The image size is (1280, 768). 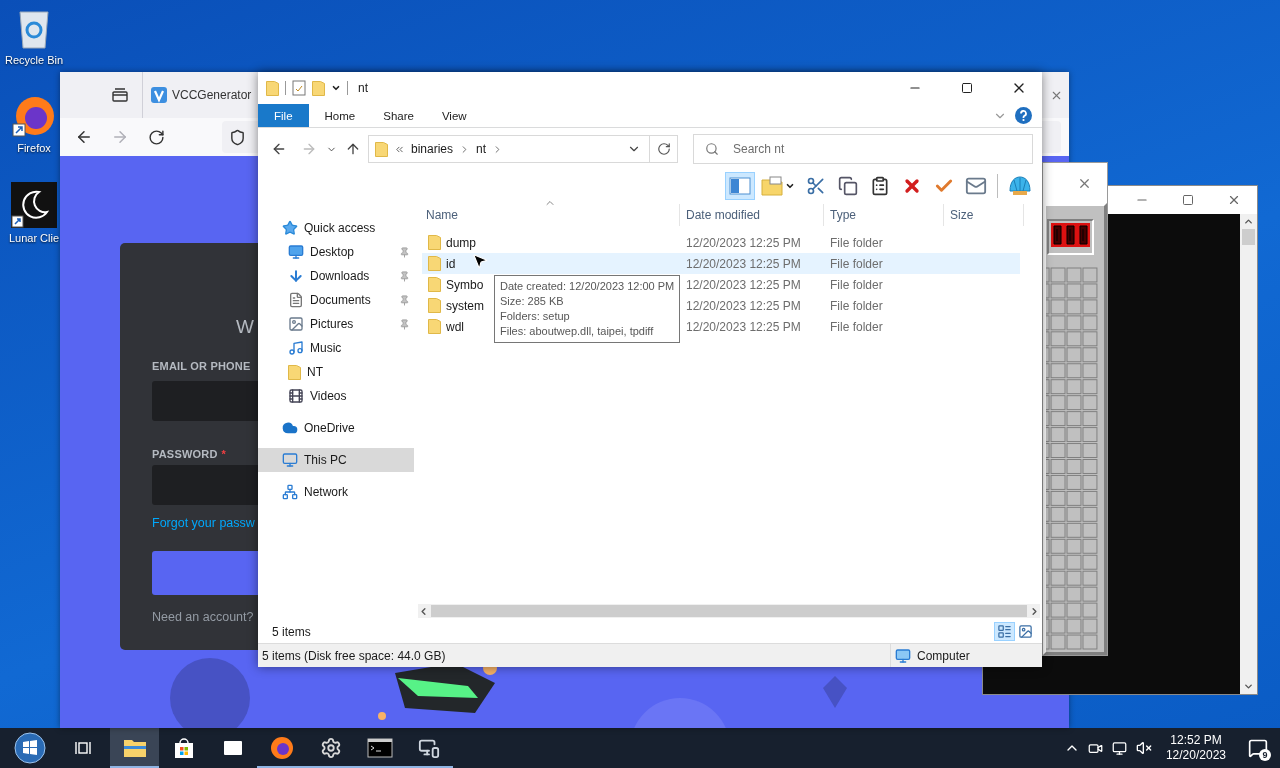 I want to click on gear-icon, so click(x=330, y=748).